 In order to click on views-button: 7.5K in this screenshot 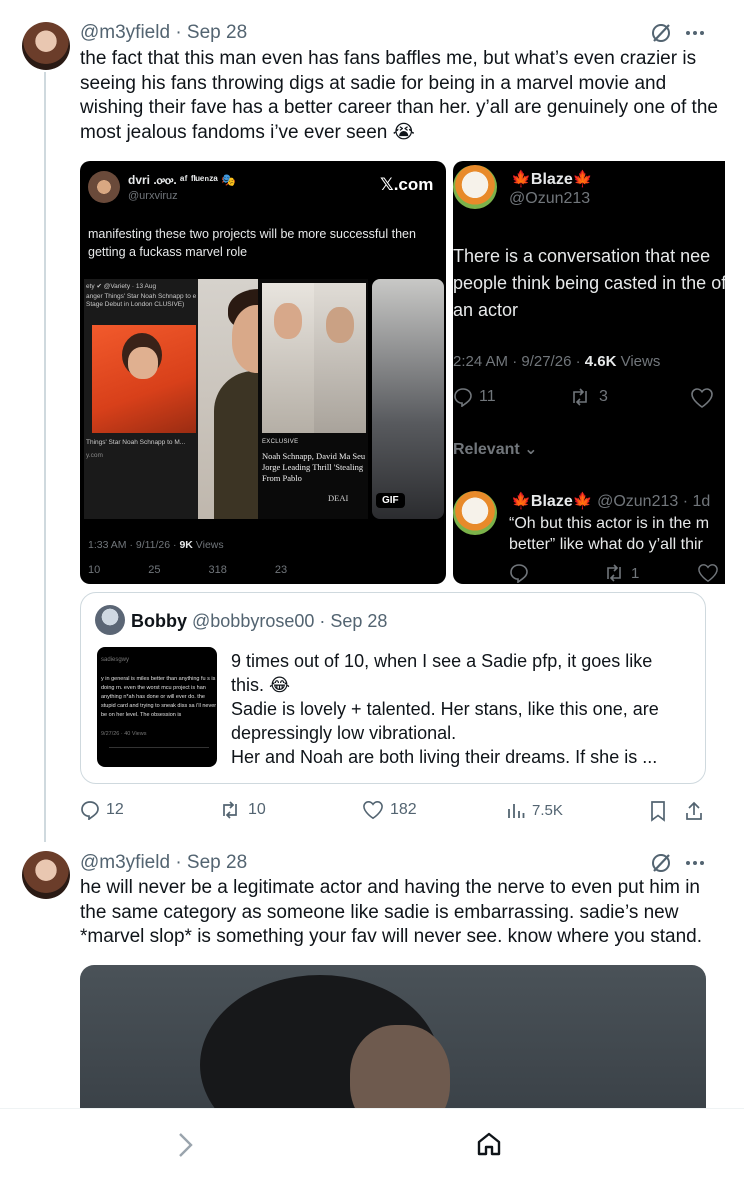, I will do `click(534, 810)`.